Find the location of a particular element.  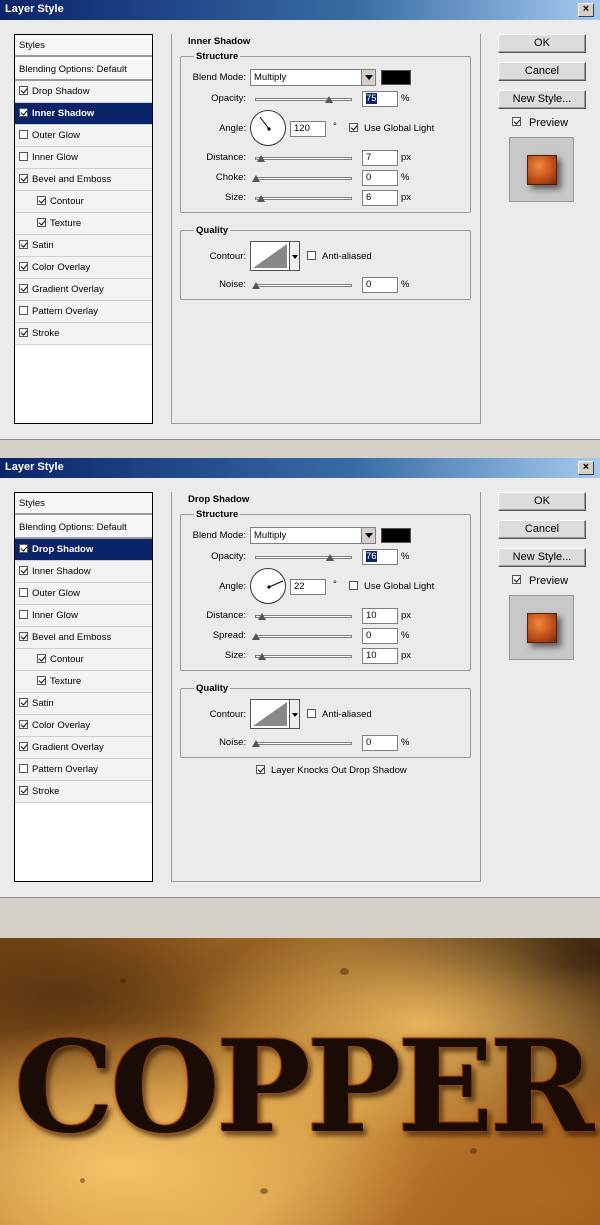

opacity-input: 76 is located at coordinates (380, 557).